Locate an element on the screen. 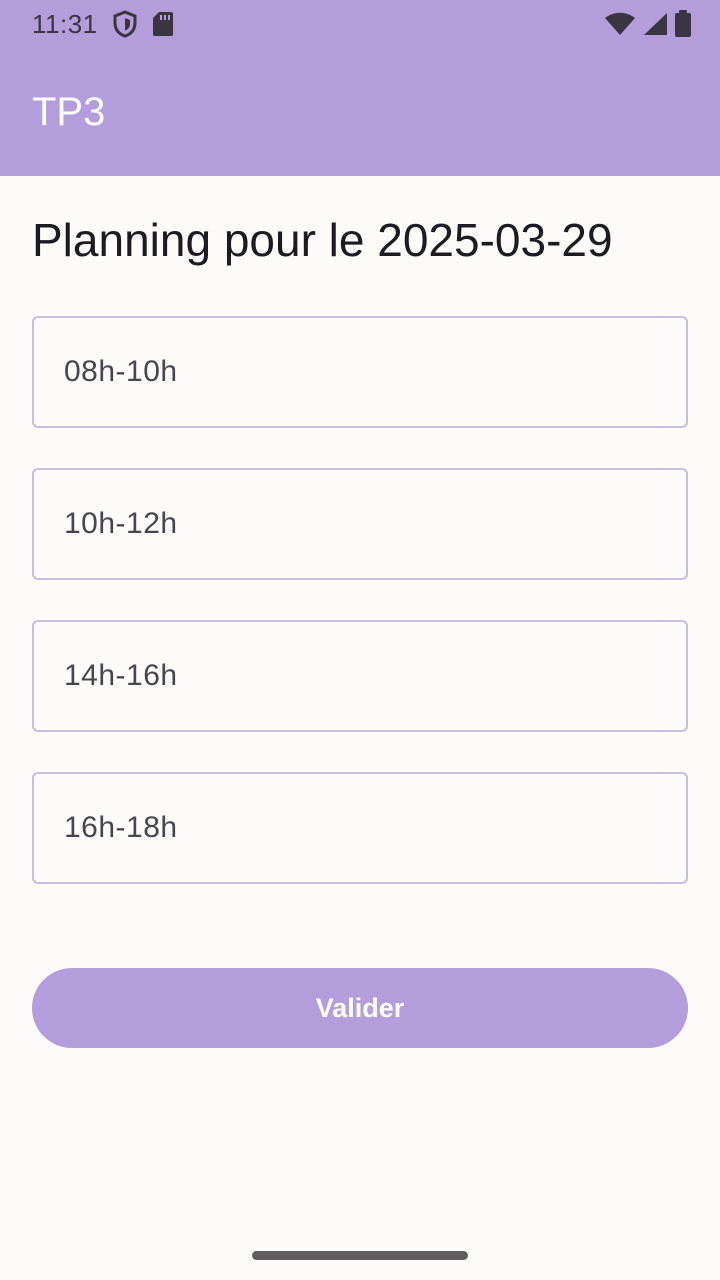 Image resolution: width=720 pixels, height=1280 pixels. slot-field: 14h-16h is located at coordinates (360, 676).